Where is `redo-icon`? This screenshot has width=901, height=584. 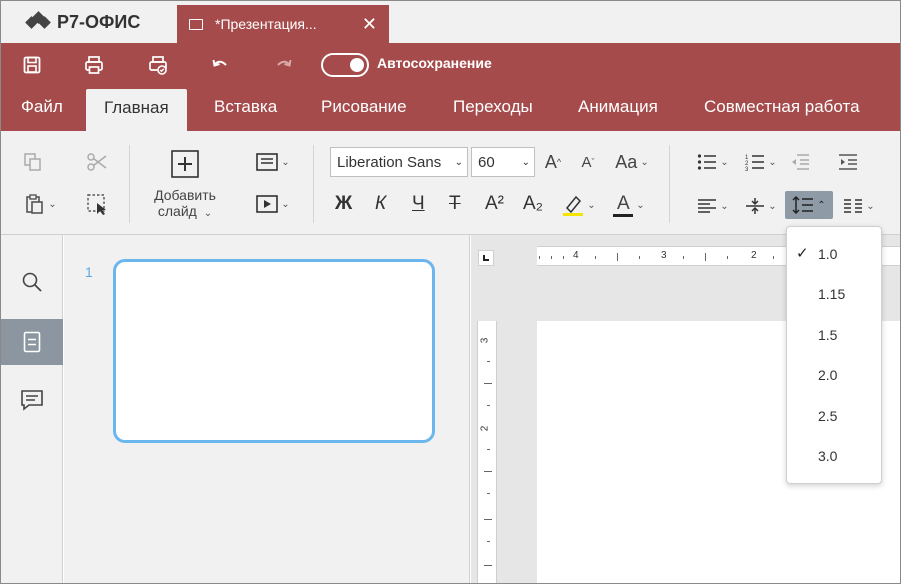 redo-icon is located at coordinates (284, 63).